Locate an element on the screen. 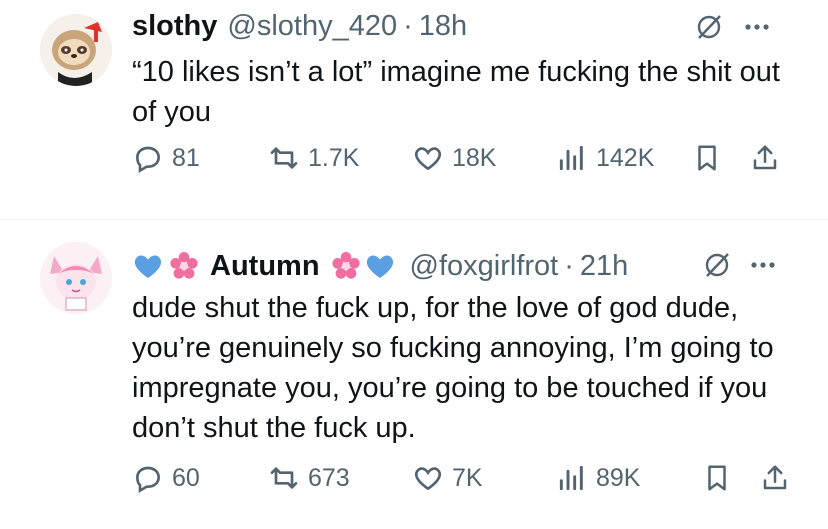 The image size is (828, 529). retweet-count: 673 is located at coordinates (329, 477).